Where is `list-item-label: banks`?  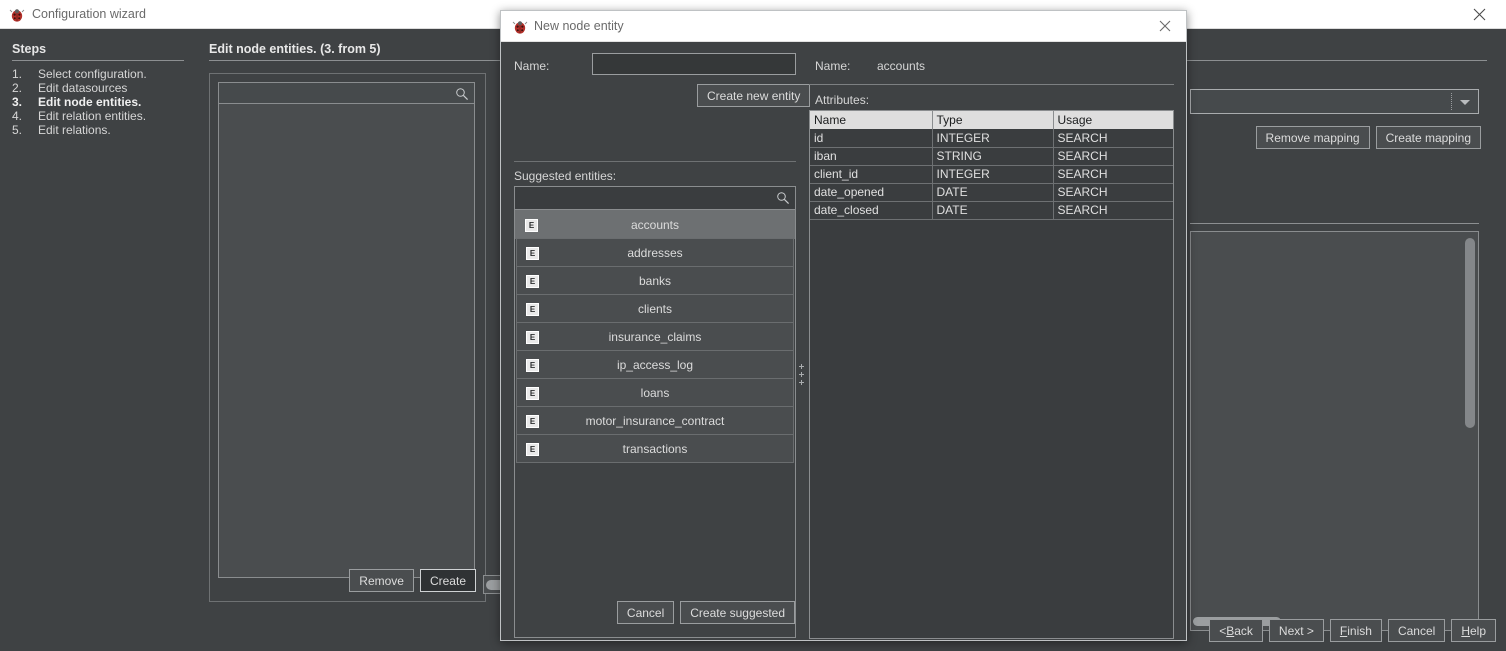 list-item-label: banks is located at coordinates (655, 280).